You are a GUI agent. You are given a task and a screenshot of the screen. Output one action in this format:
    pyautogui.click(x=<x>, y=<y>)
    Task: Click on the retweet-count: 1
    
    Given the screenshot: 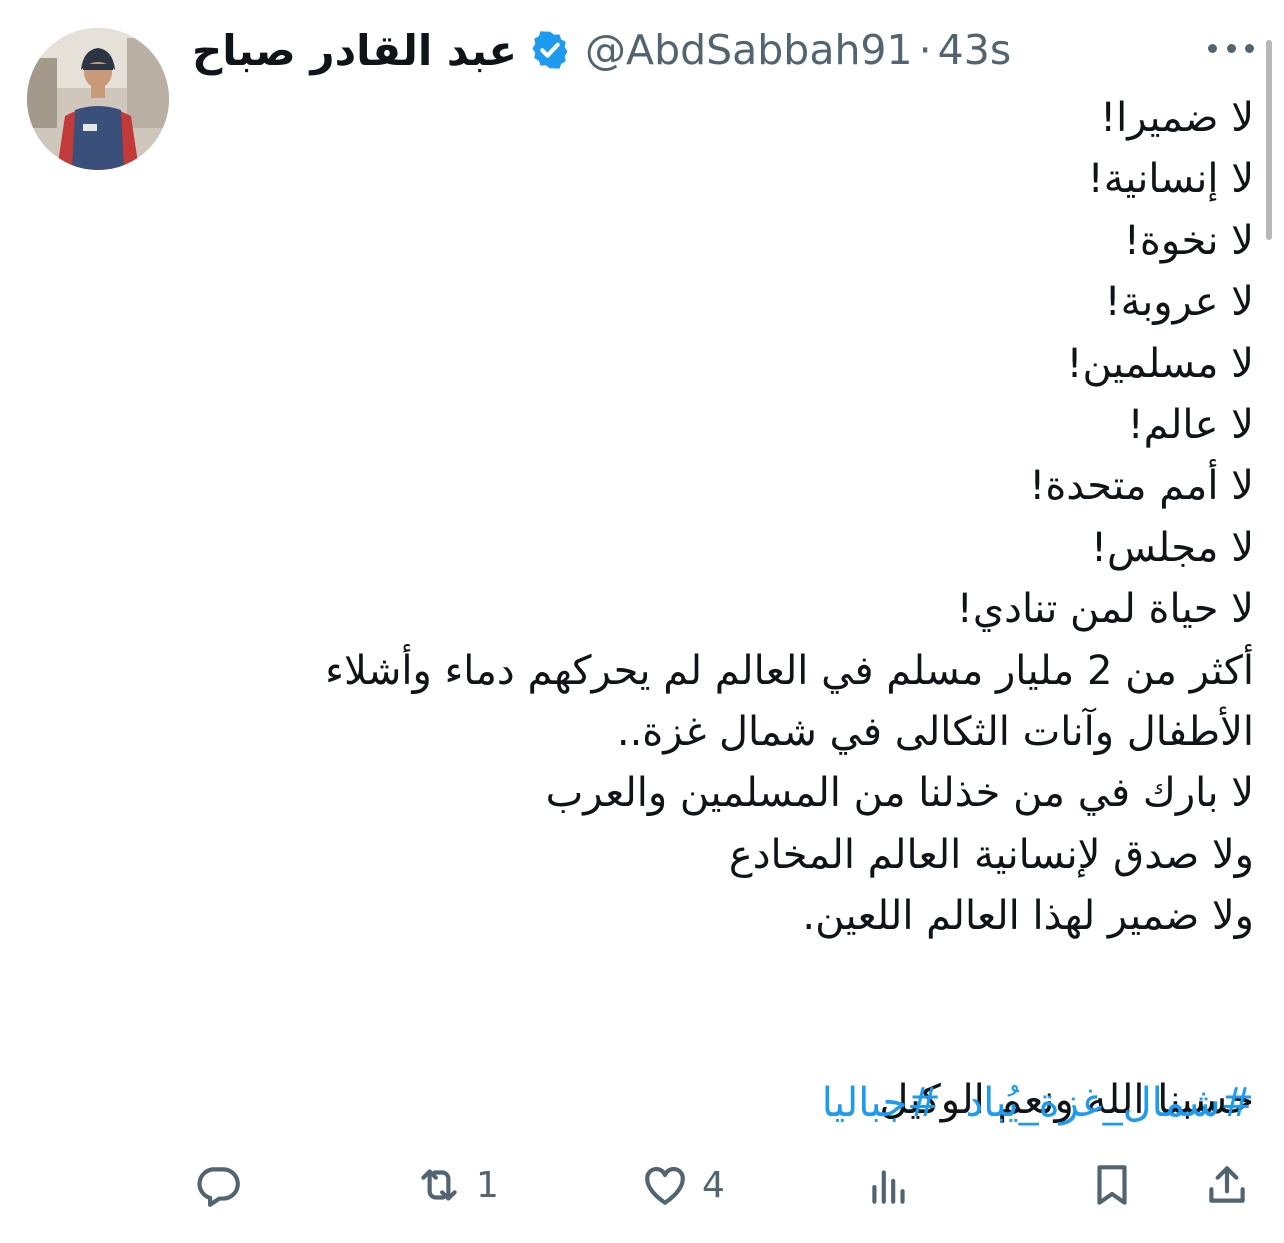 What is the action you would take?
    pyautogui.click(x=487, y=1185)
    